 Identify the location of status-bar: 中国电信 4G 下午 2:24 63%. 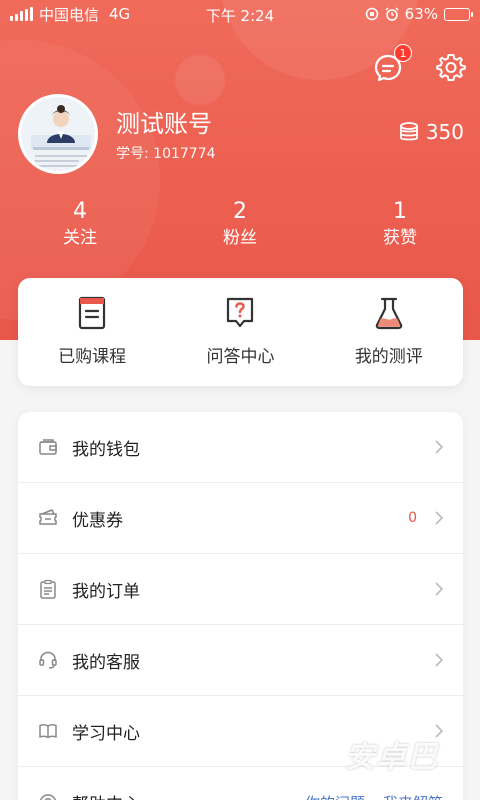
(240, 14).